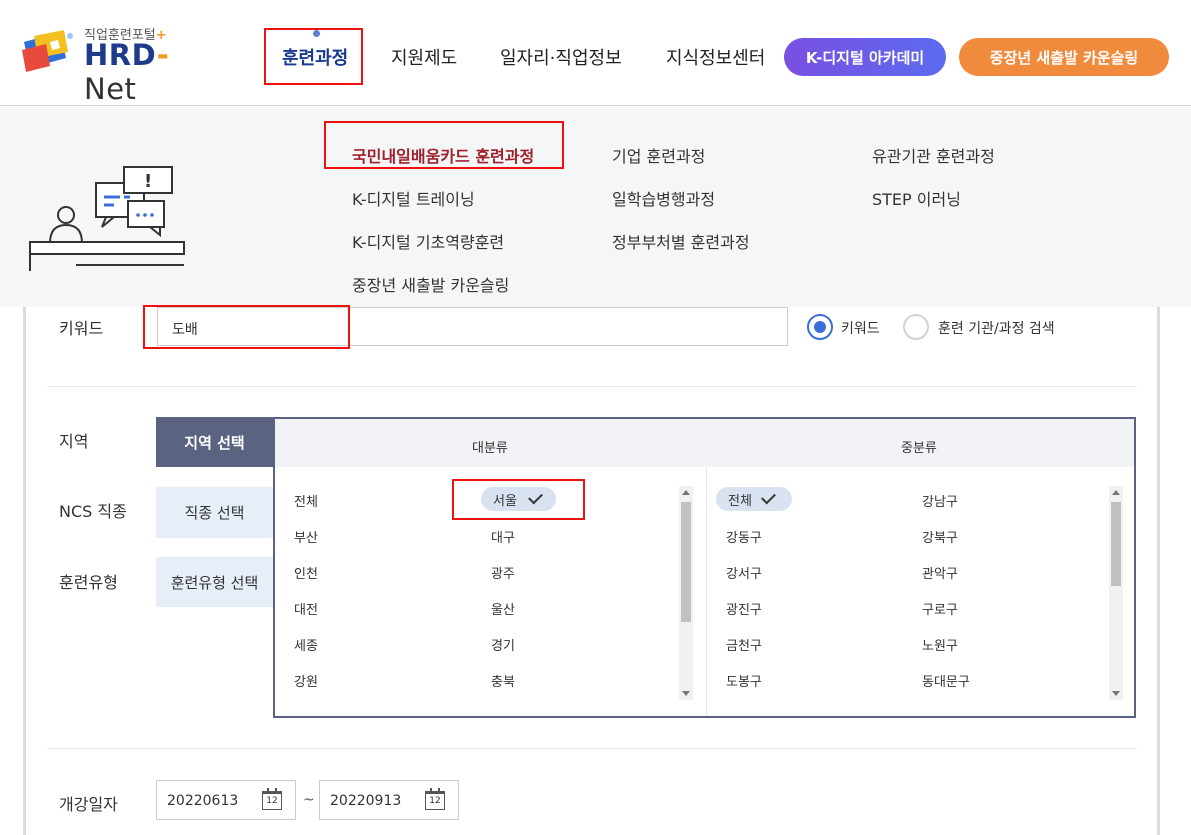 The width and height of the screenshot is (1191, 835). Describe the element at coordinates (744, 608) in the screenshot. I see `district-item: 광진구` at that location.